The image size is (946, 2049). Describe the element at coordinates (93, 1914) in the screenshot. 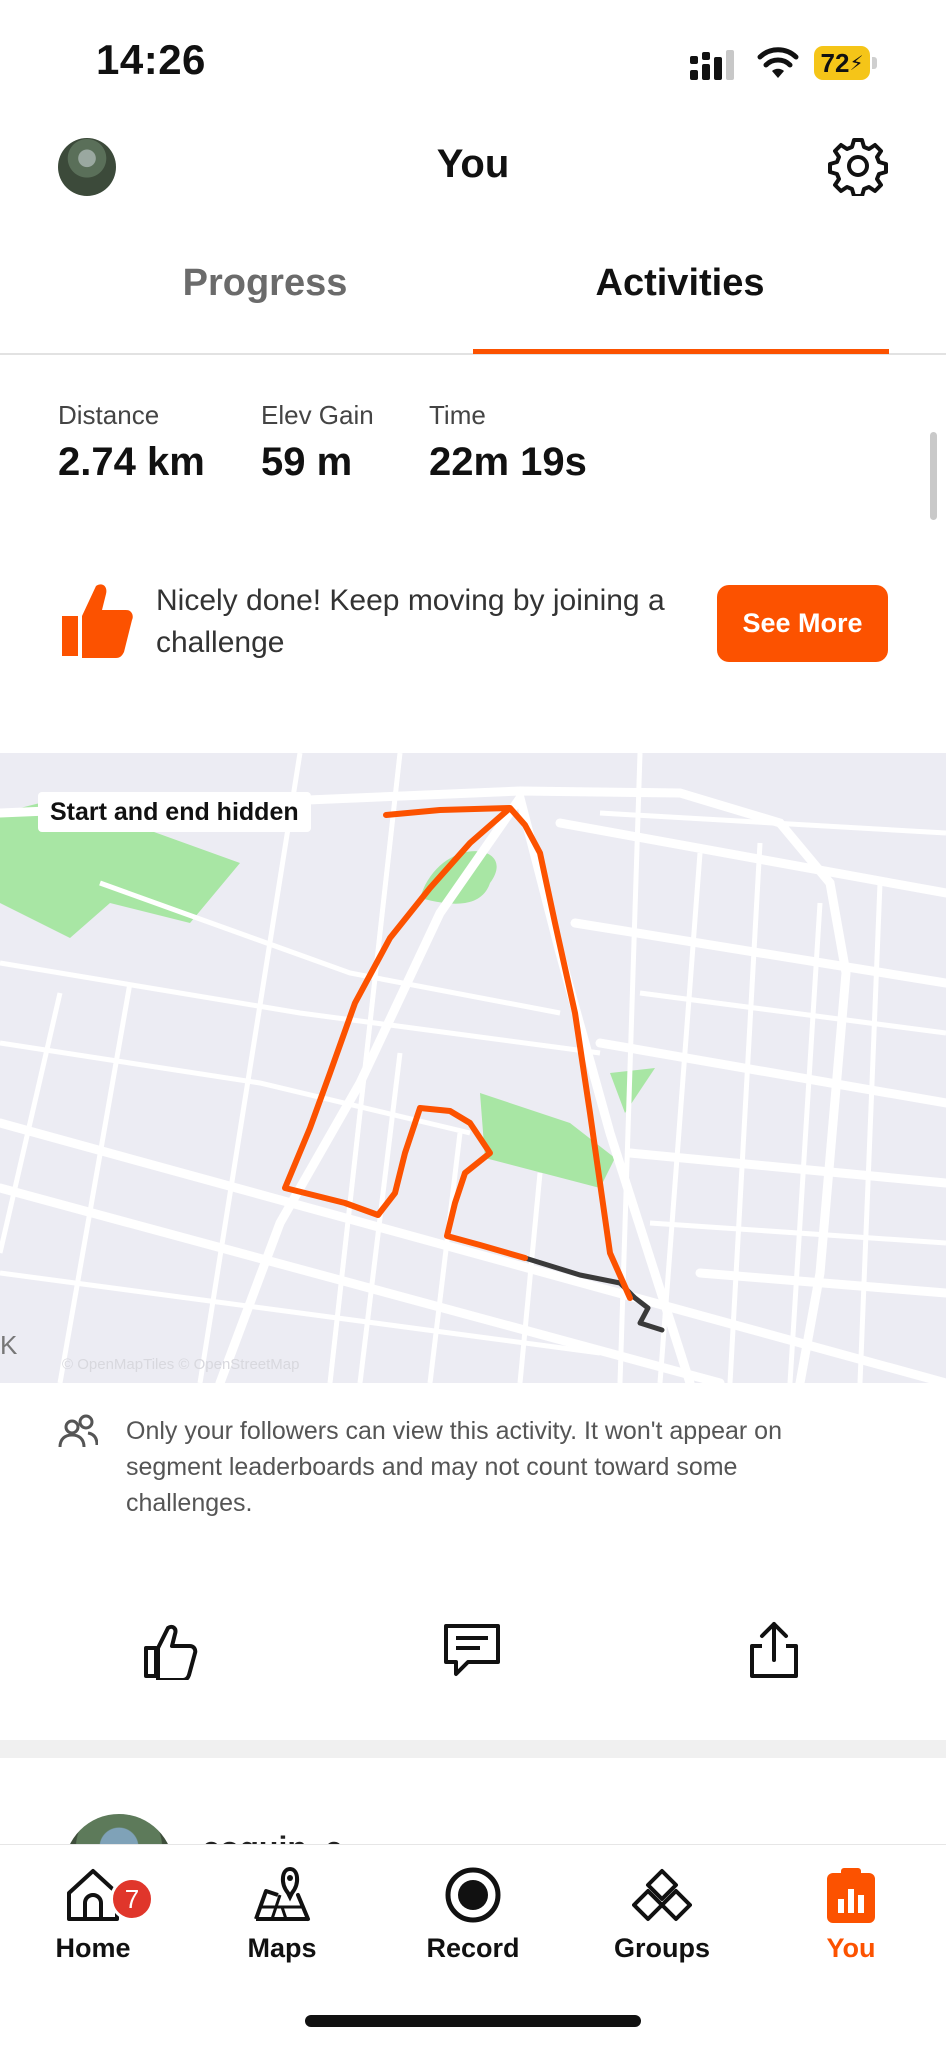

I see `nav-home: 7 Home` at that location.